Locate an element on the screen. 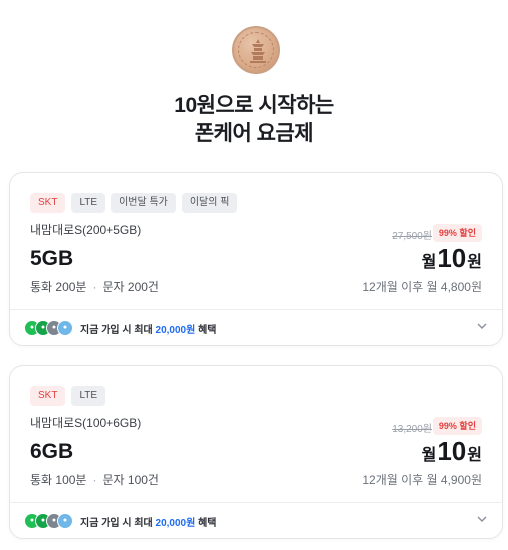 This screenshot has height=550, width=508. pick-tag: 이달의 픽 is located at coordinates (209, 203).